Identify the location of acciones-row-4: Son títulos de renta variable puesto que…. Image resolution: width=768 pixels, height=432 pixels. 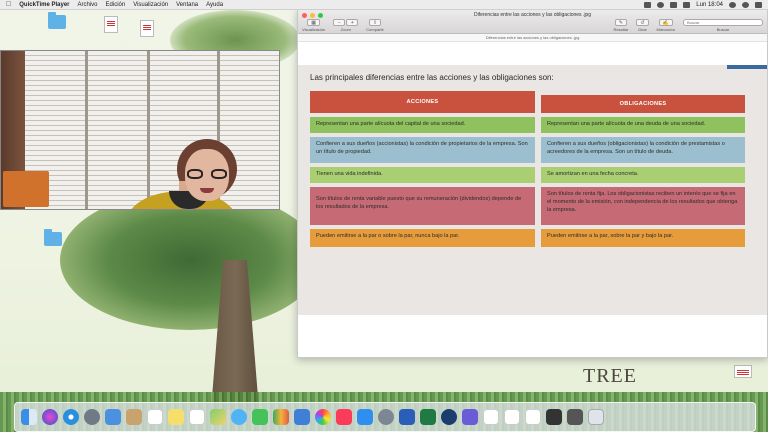
(422, 206).